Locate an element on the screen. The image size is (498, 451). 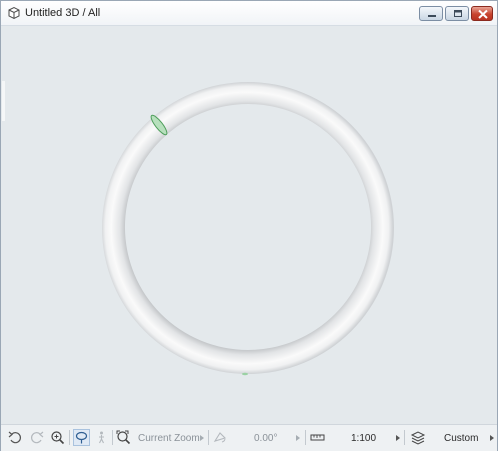
zoom-button is located at coordinates (57, 437).